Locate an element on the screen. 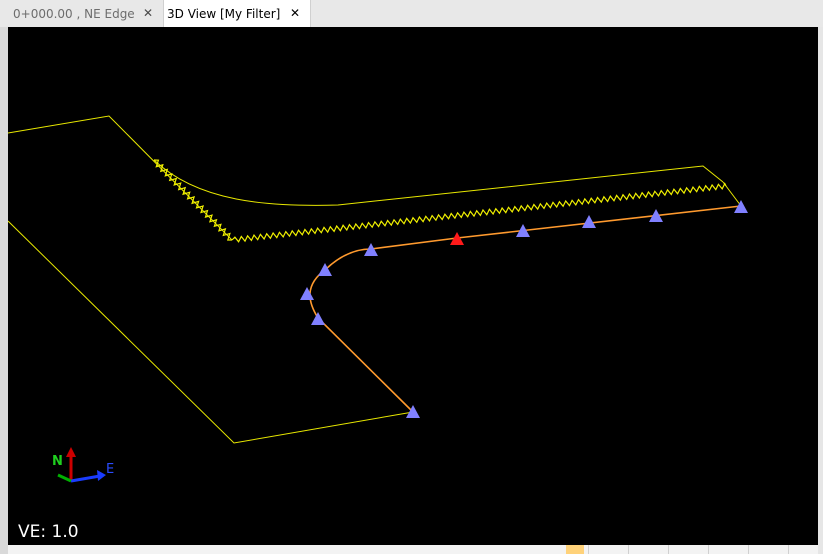  axis-triad-icon: N E is located at coordinates (83, 465).